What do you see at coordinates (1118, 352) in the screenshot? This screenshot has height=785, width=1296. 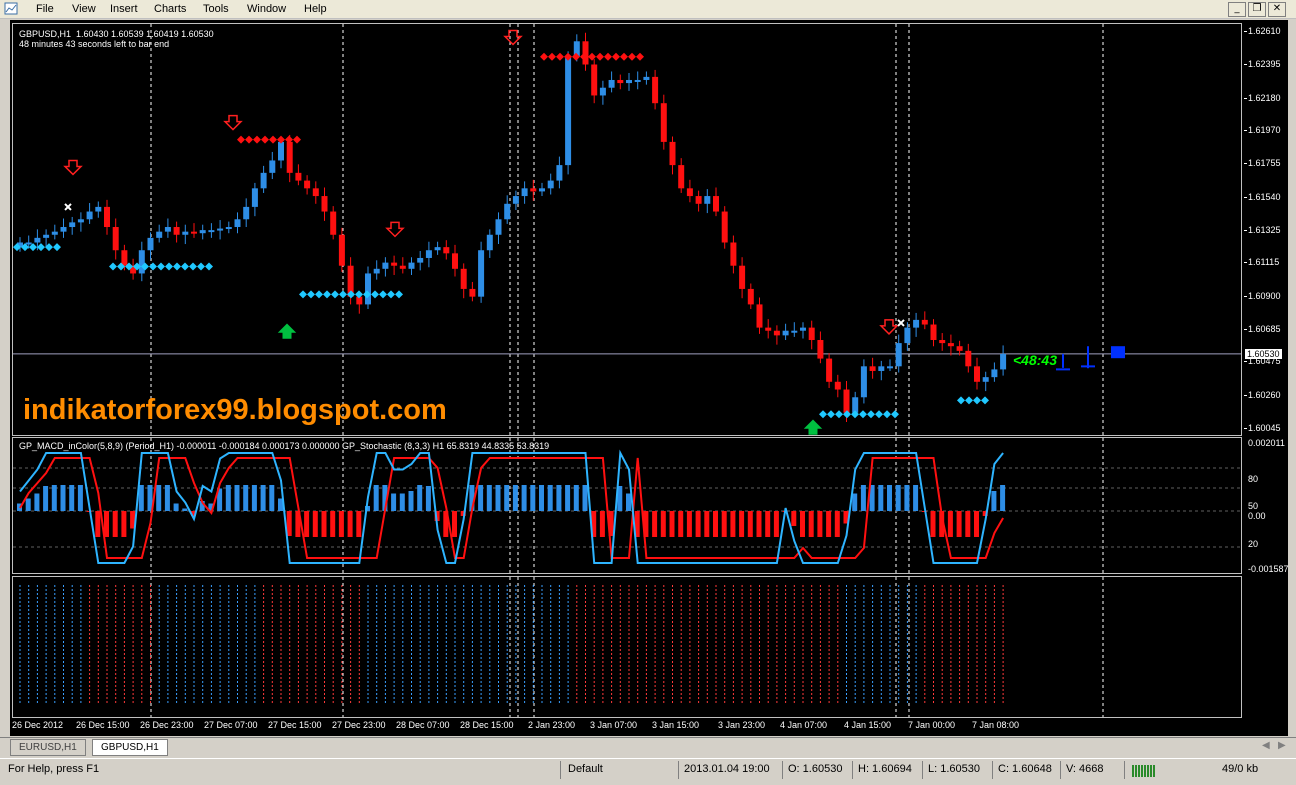 I see `projection-box` at bounding box center [1118, 352].